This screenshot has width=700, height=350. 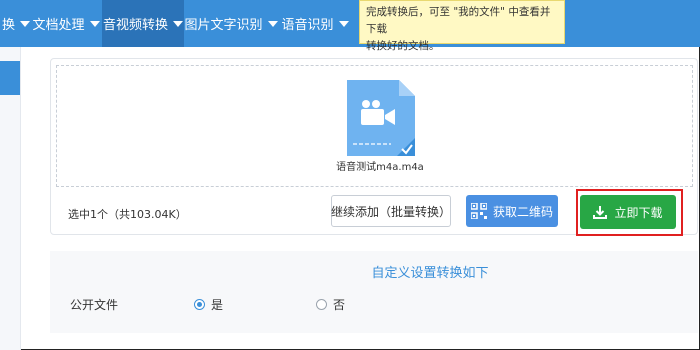 What do you see at coordinates (629, 212) in the screenshot?
I see `download-highlight-box` at bounding box center [629, 212].